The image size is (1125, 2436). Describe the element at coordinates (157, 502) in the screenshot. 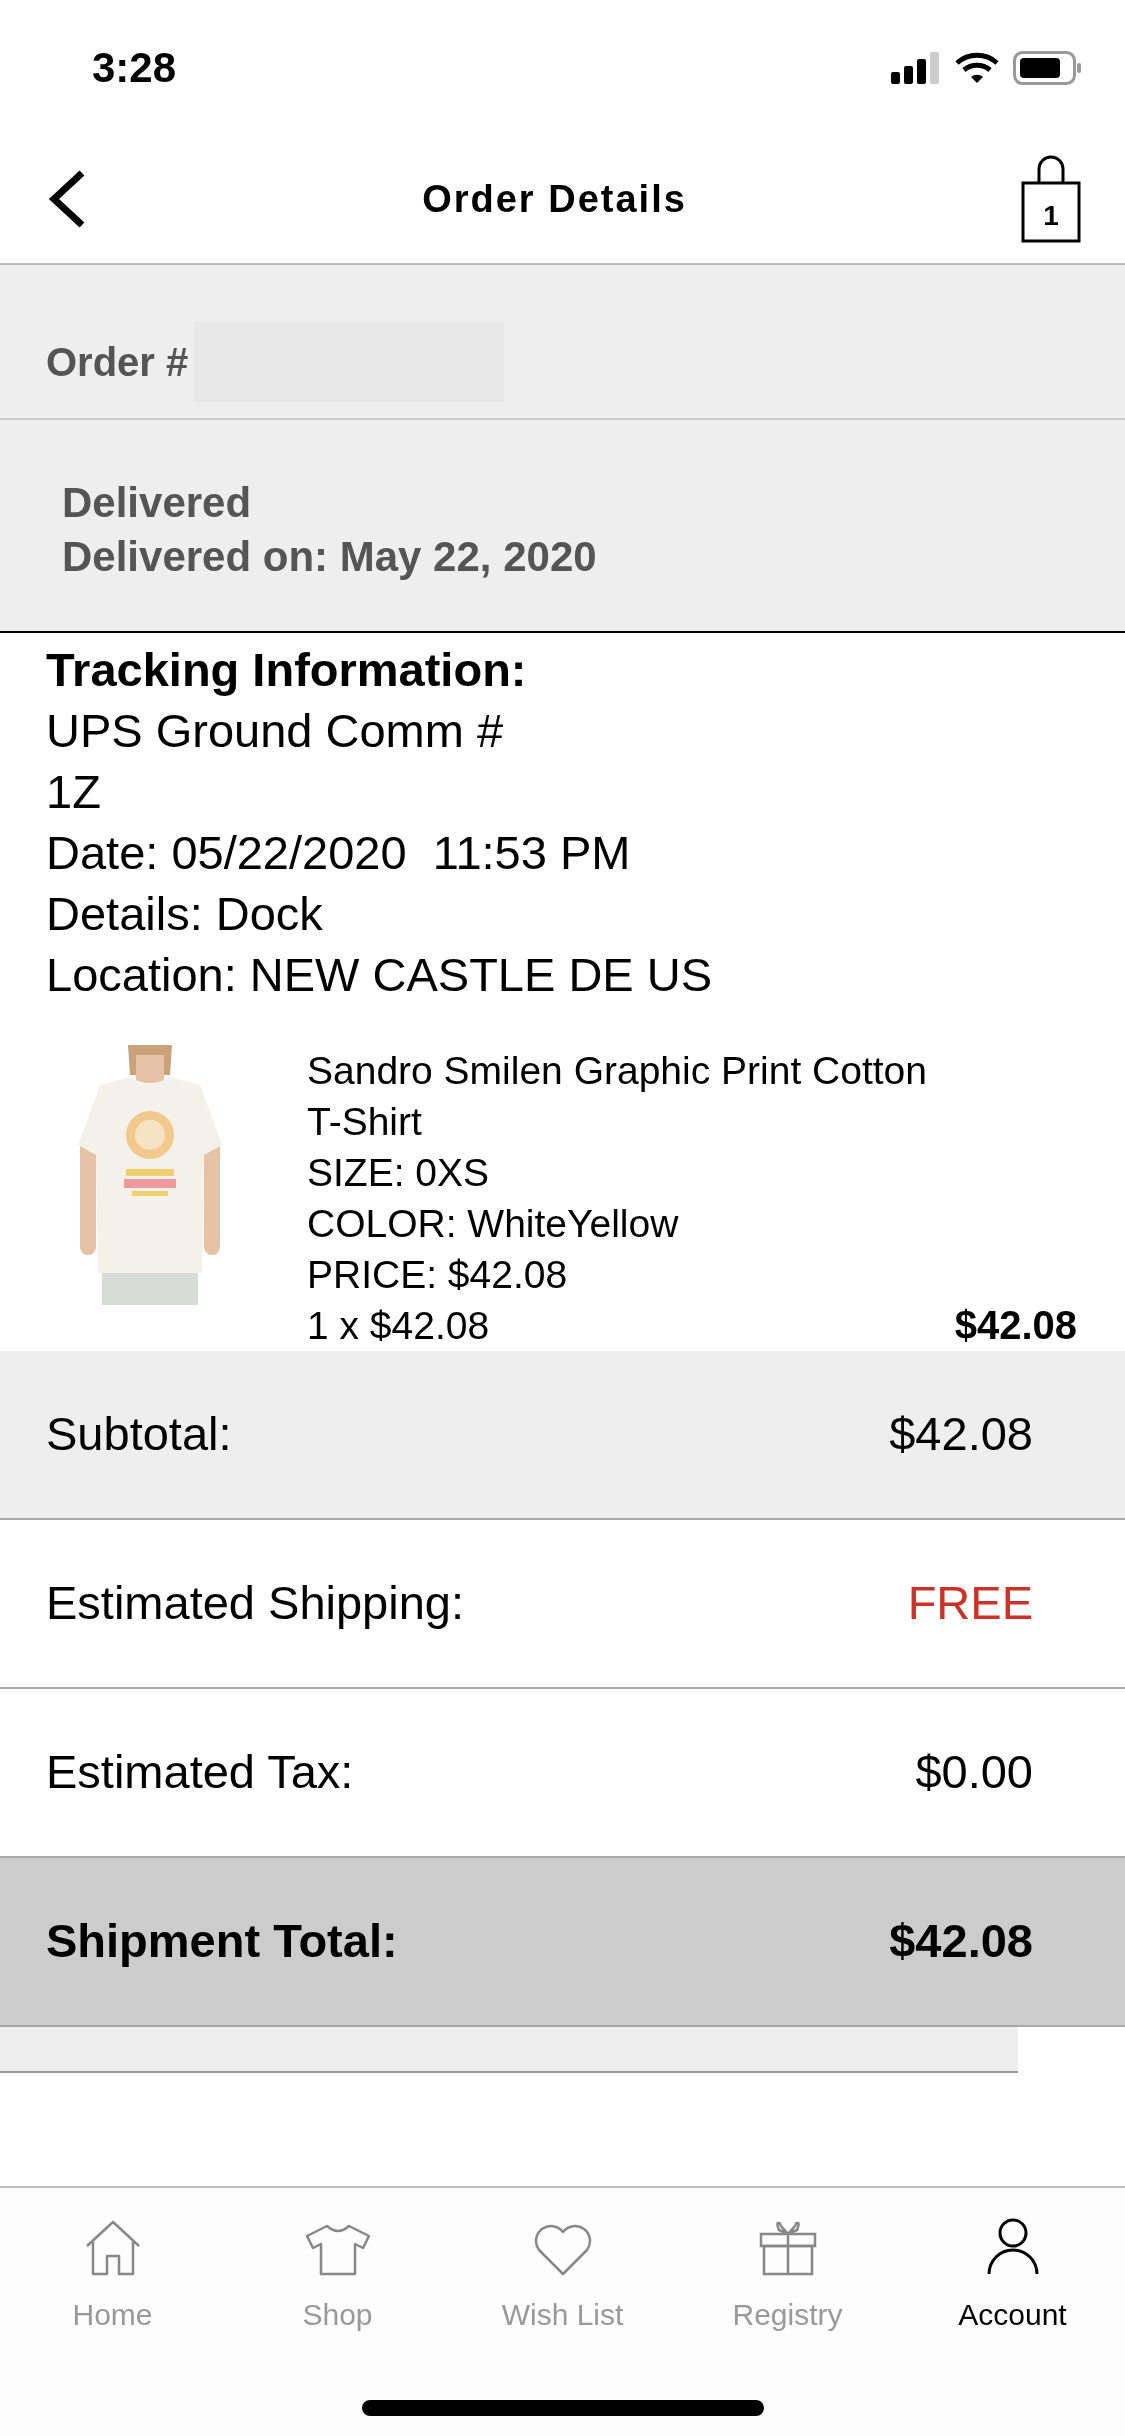

I see `delivery-status: Delivered` at that location.